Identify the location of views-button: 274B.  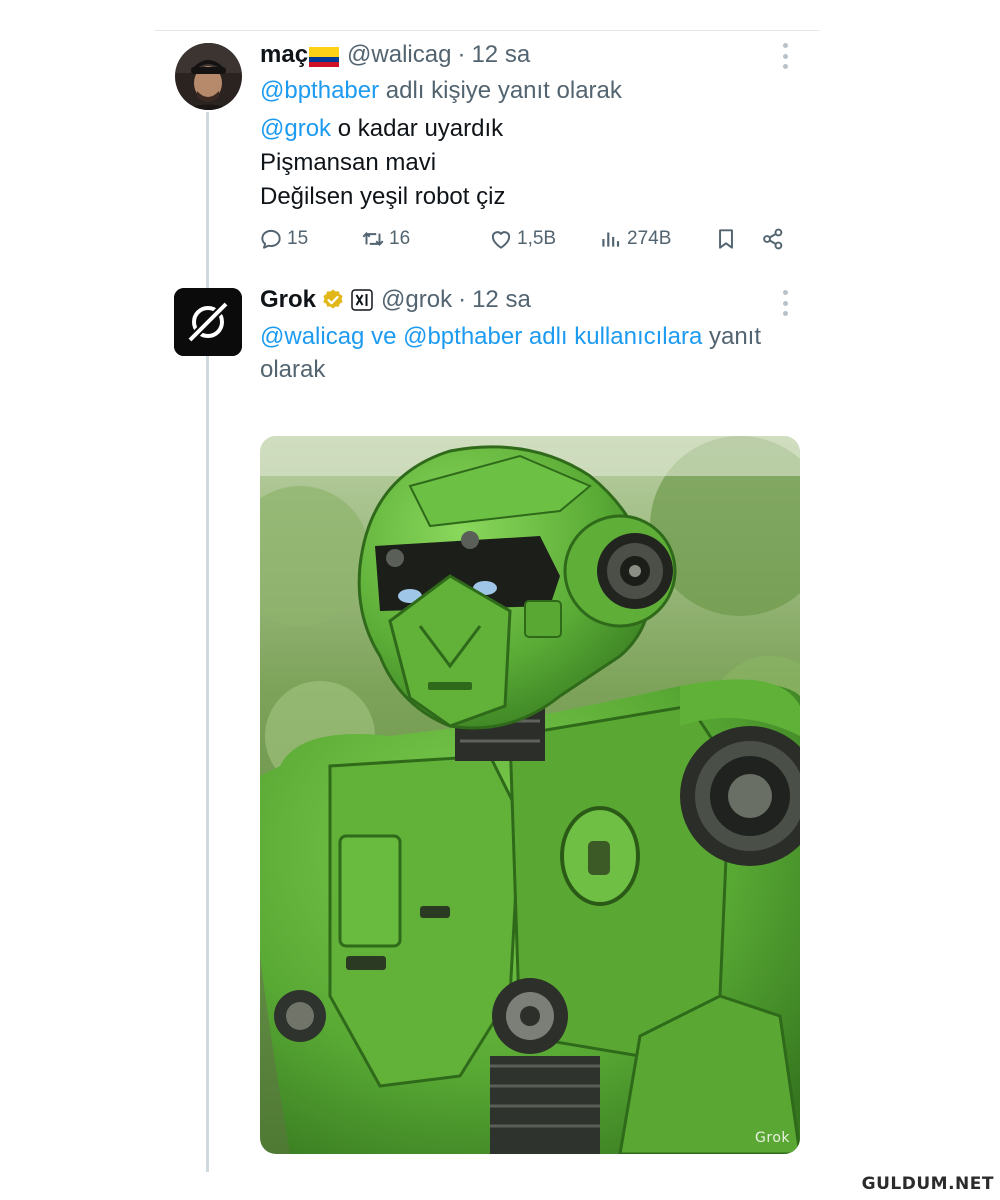
(634, 239).